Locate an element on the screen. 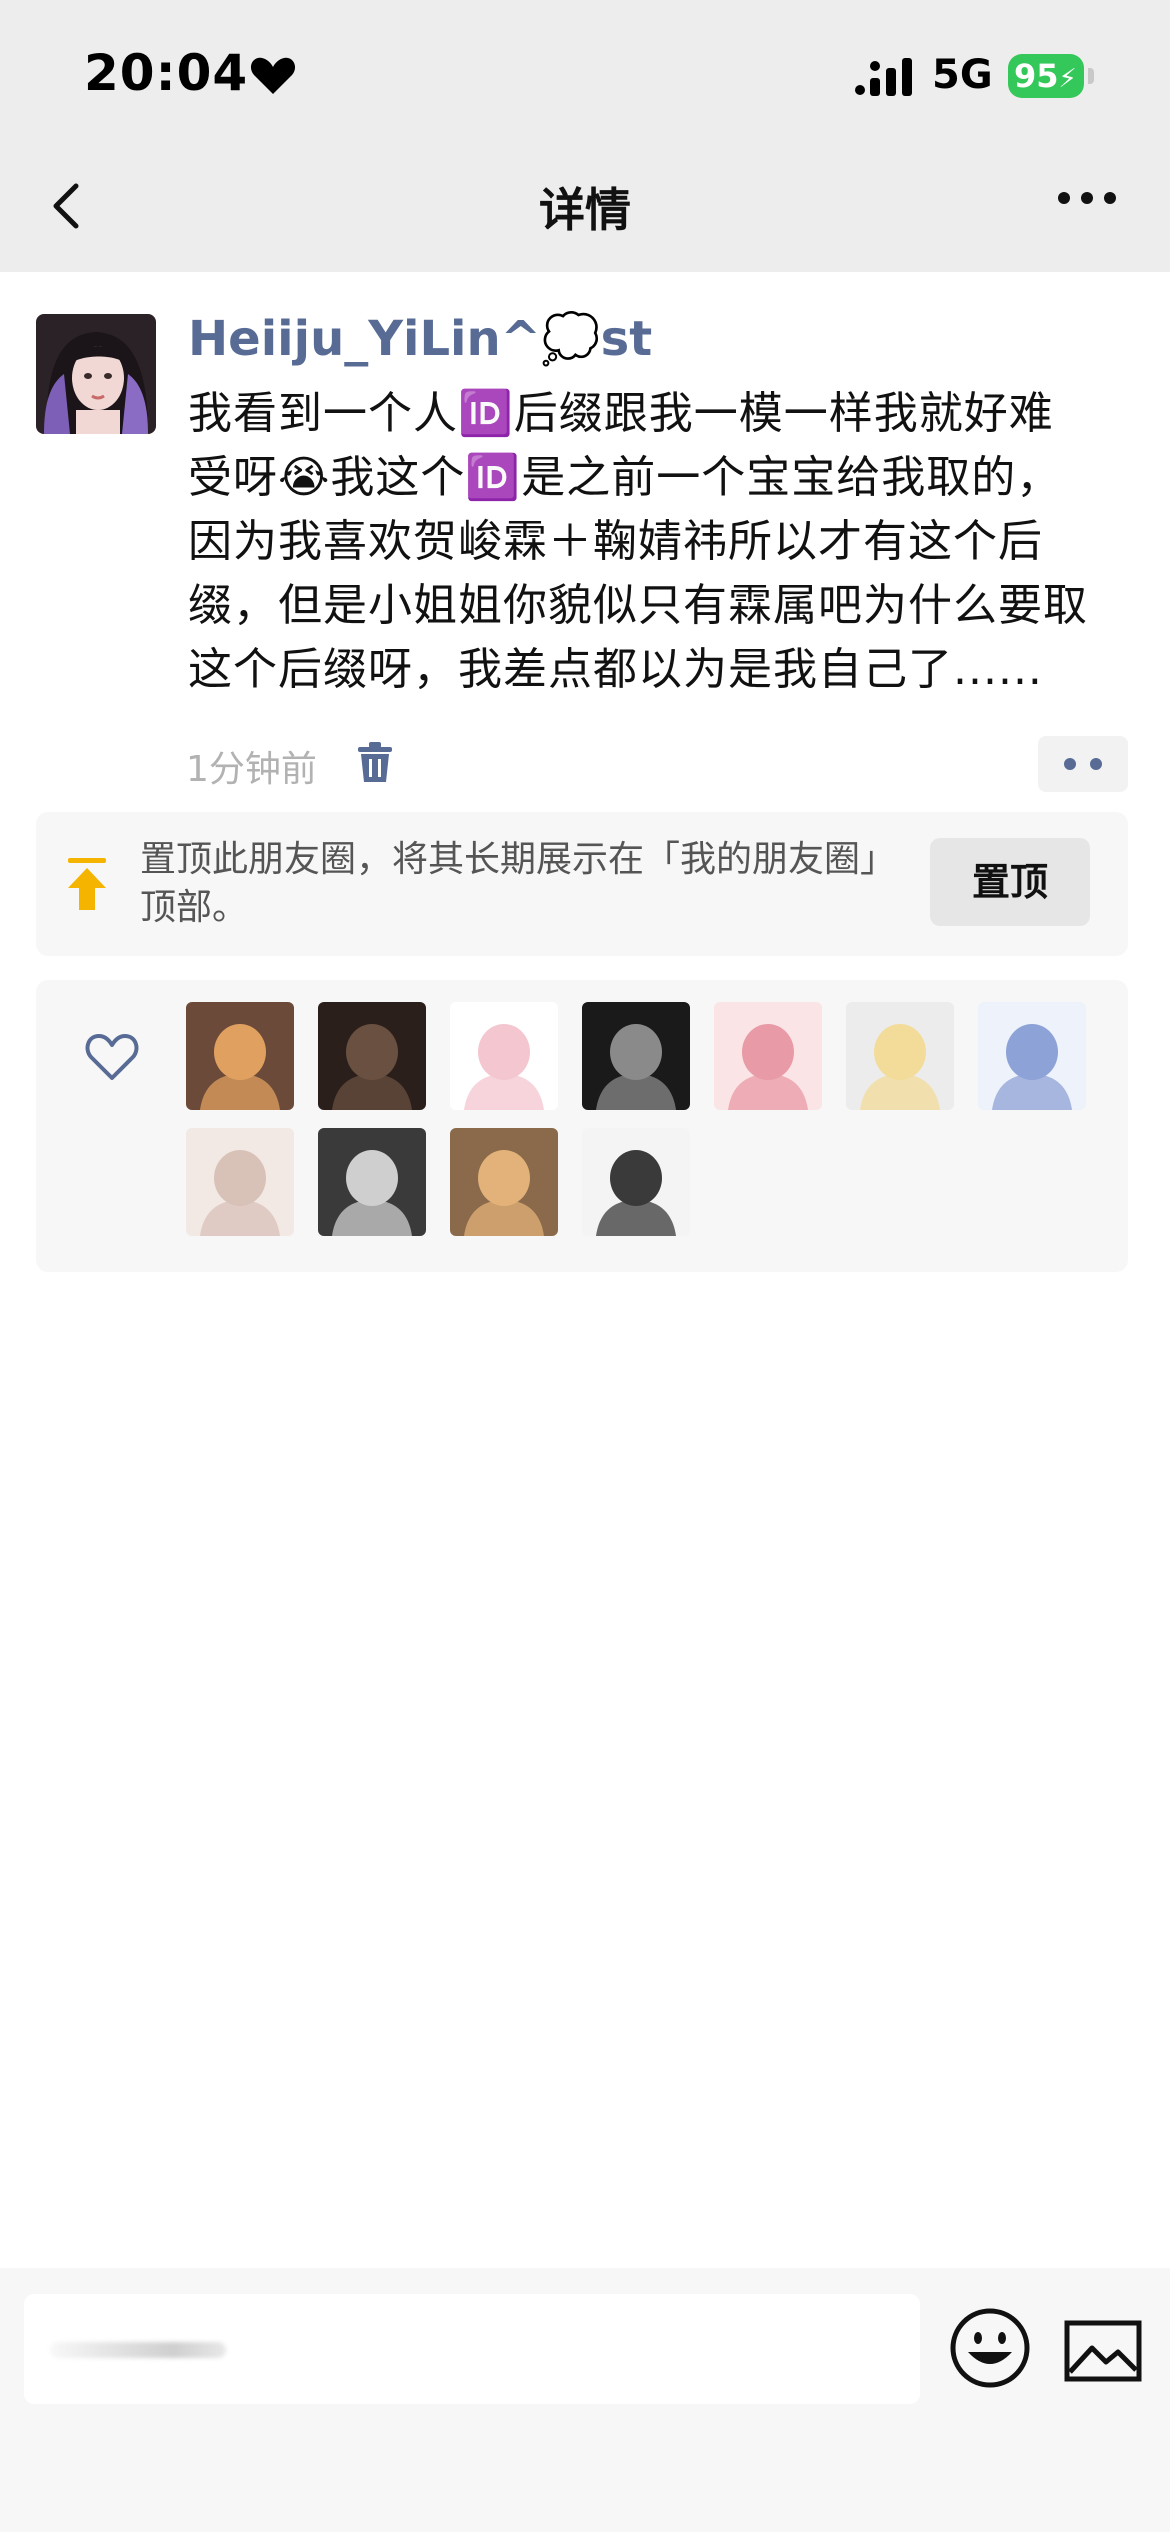 The height and width of the screenshot is (2532, 1170). page-title: 详情 is located at coordinates (585, 210).